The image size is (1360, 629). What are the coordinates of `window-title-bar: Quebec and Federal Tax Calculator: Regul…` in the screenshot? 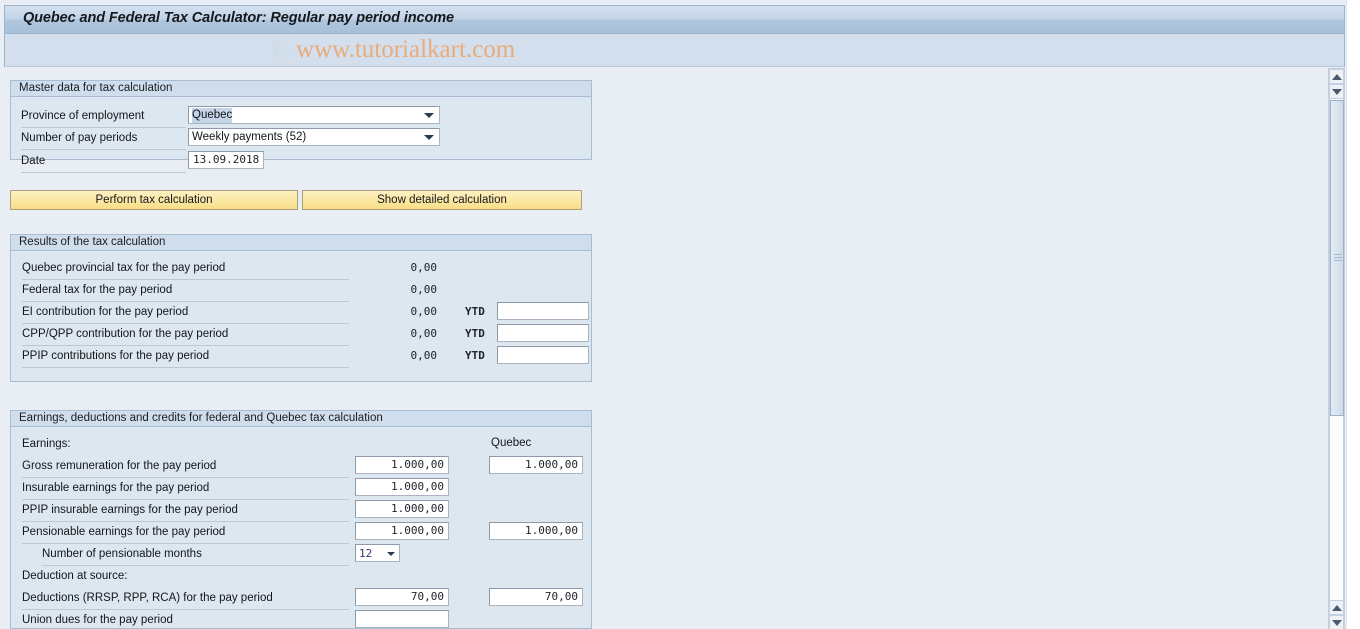 It's located at (674, 19).